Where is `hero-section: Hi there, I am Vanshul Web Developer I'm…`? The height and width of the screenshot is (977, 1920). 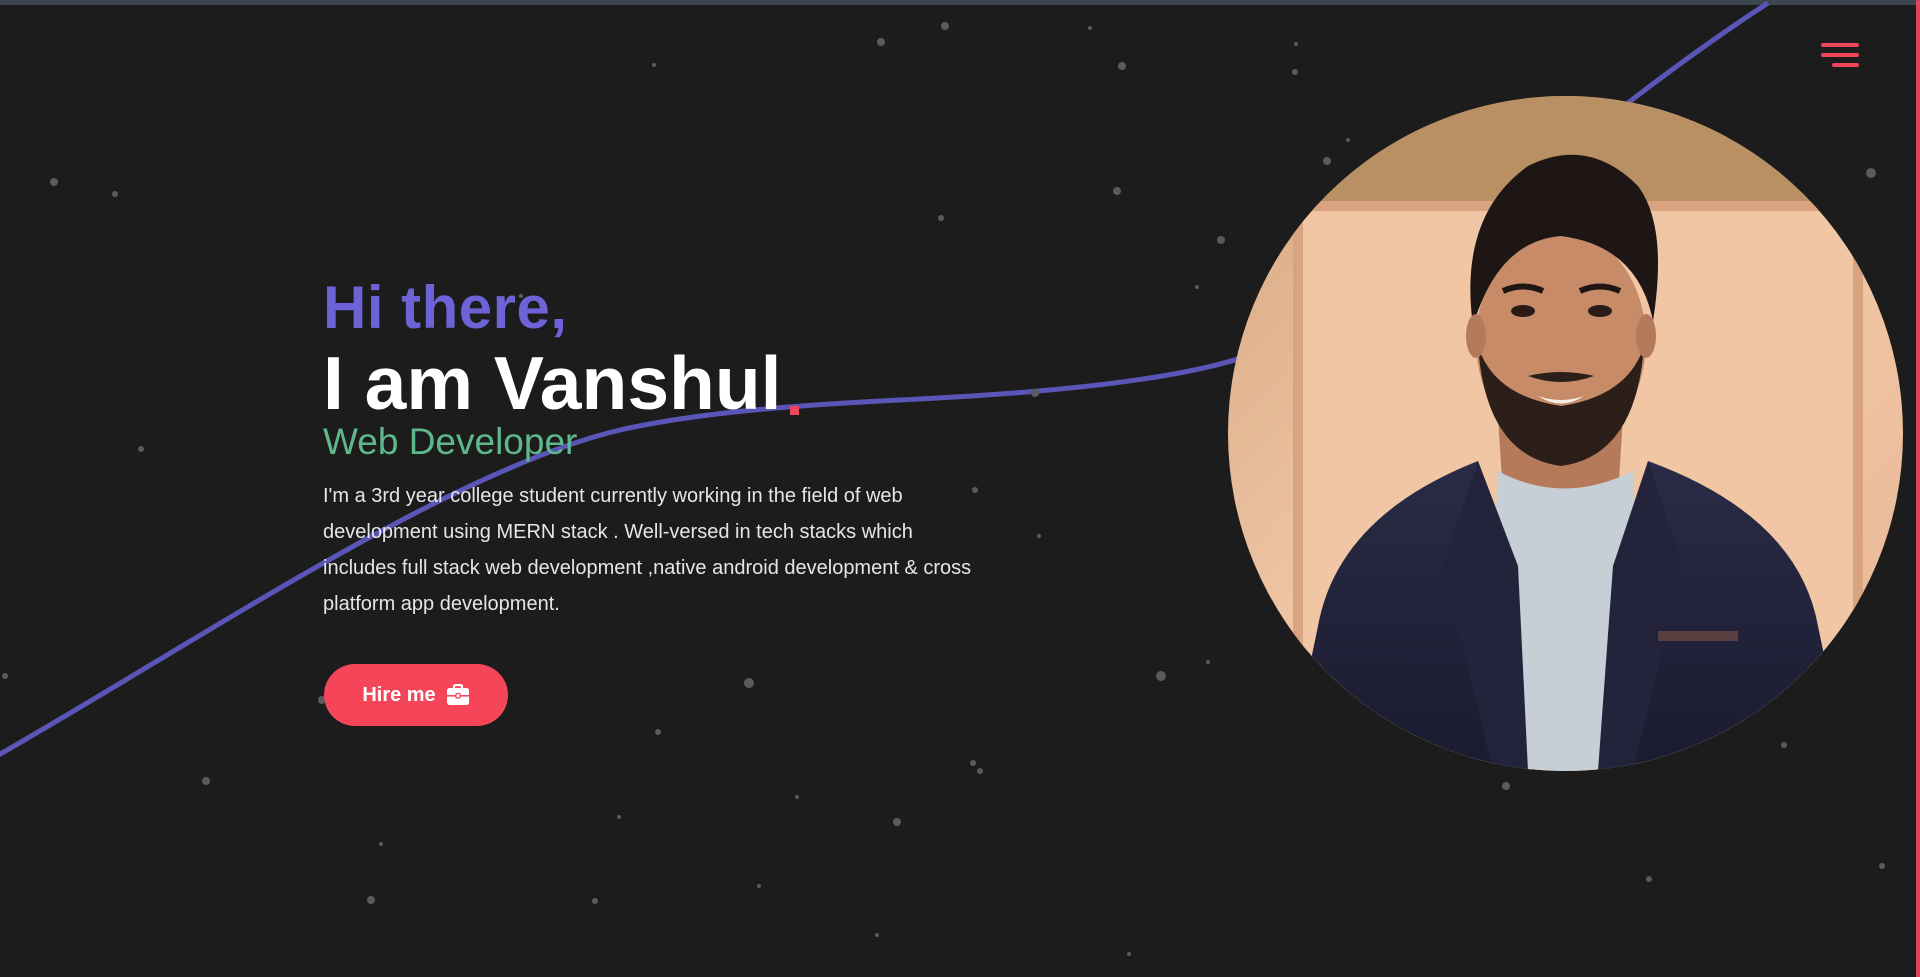 hero-section: Hi there, I am Vanshul Web Developer I'm… is located at coordinates (653, 450).